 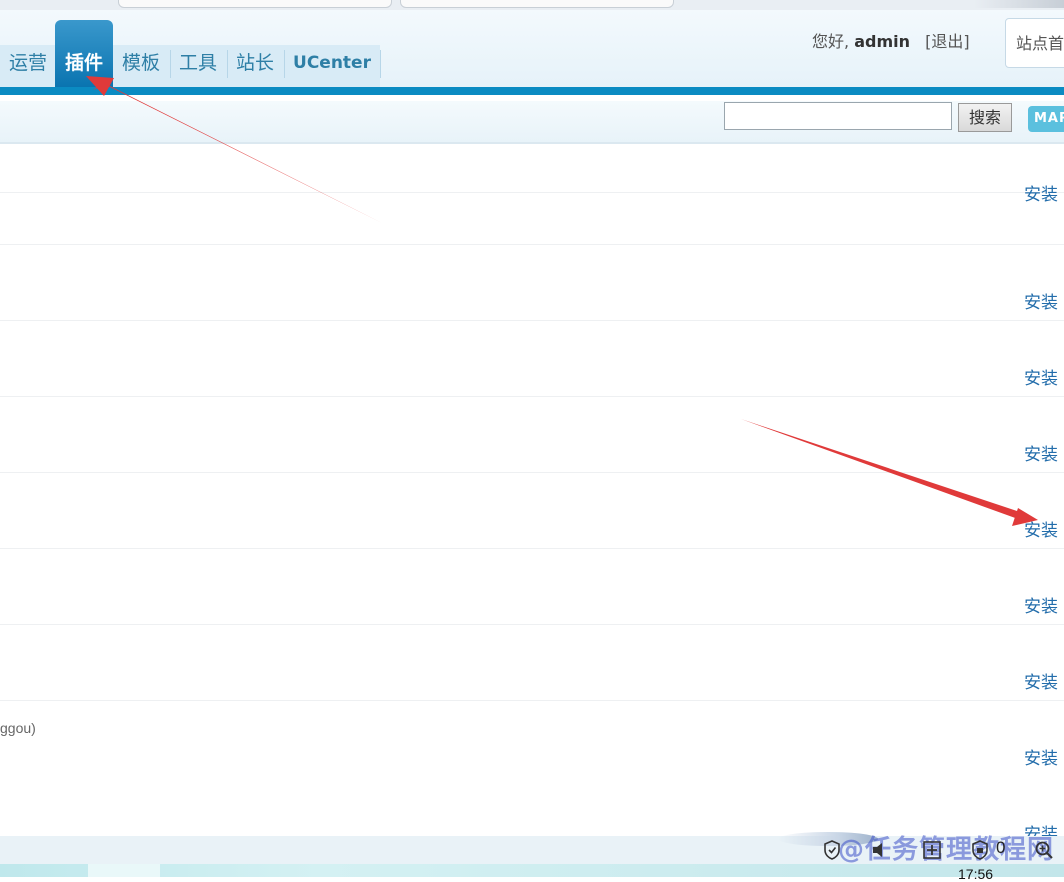 What do you see at coordinates (141, 63) in the screenshot?
I see `nav-item-templates: 模板` at bounding box center [141, 63].